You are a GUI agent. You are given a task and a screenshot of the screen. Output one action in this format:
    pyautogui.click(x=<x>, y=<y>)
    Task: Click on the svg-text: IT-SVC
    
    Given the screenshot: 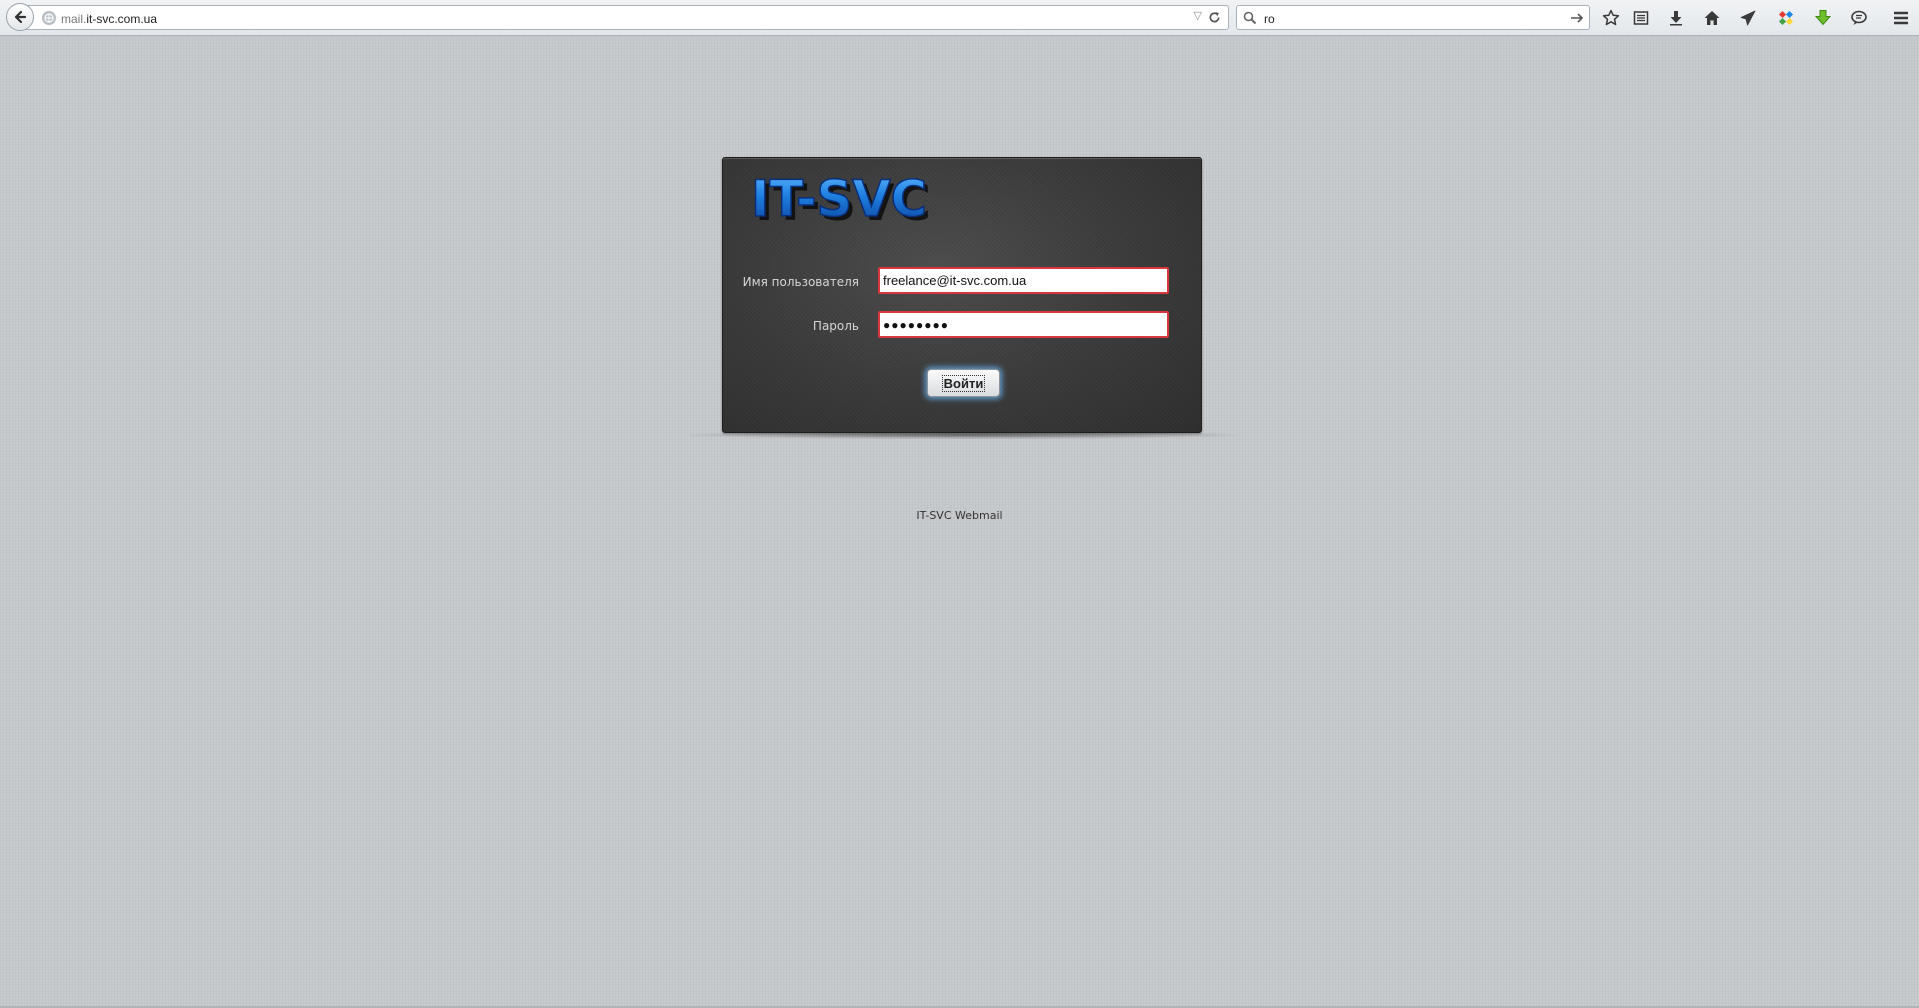 What is the action you would take?
    pyautogui.click(x=839, y=199)
    